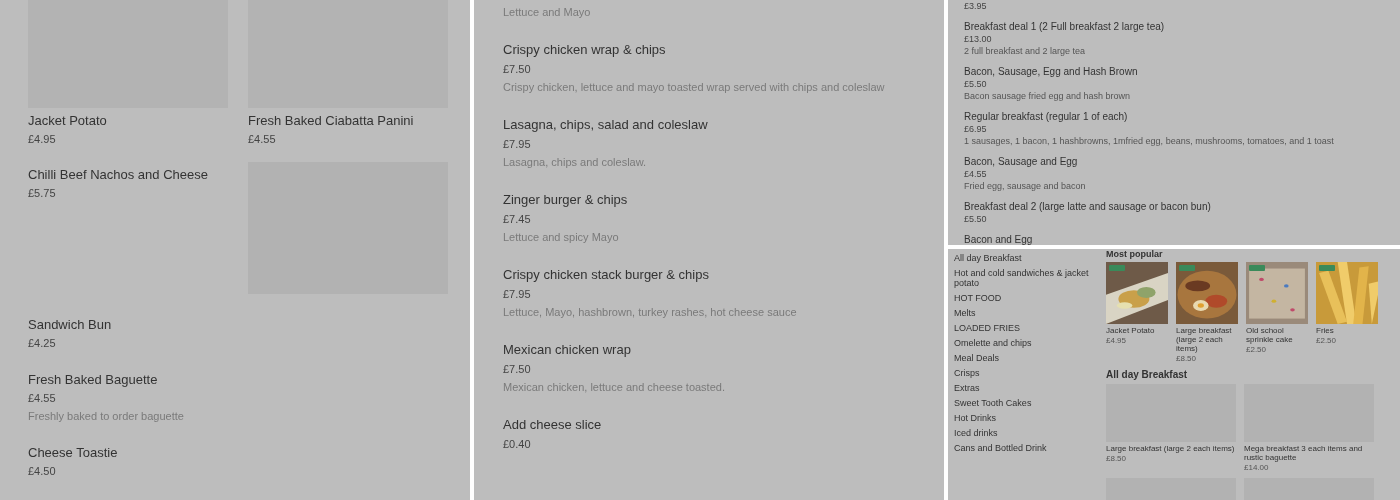 This screenshot has width=1400, height=500. I want to click on category-link: Hot Drinks, so click(1024, 418).